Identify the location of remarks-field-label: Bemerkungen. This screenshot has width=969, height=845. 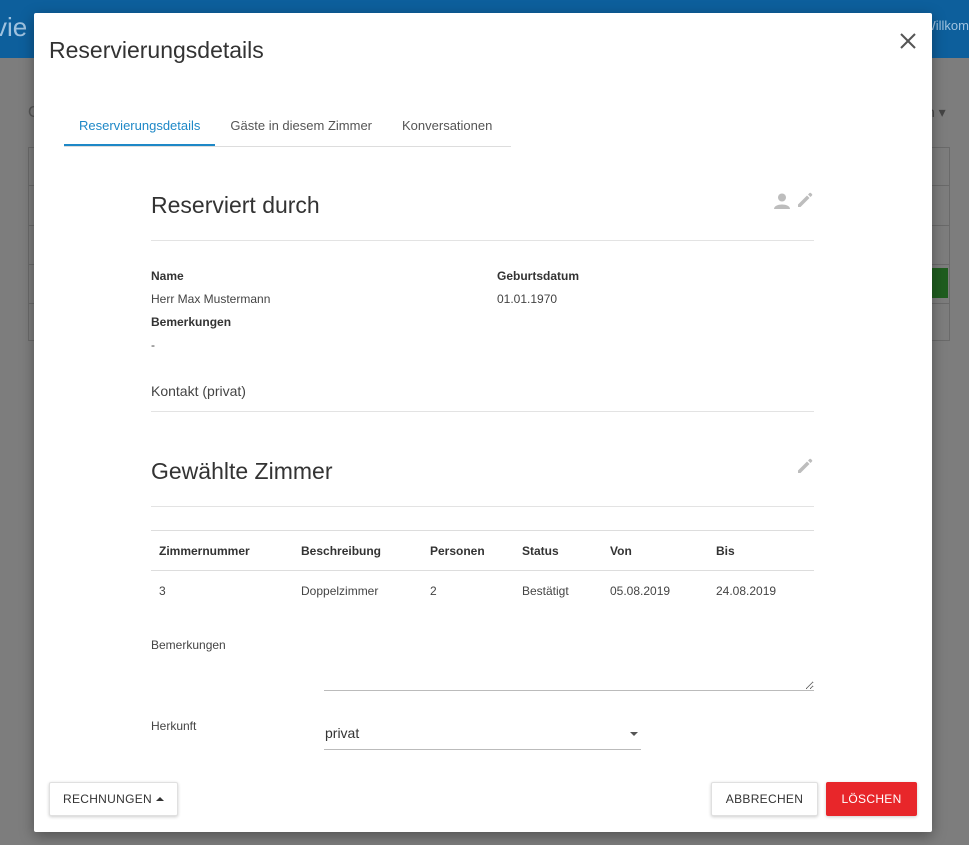
(188, 645).